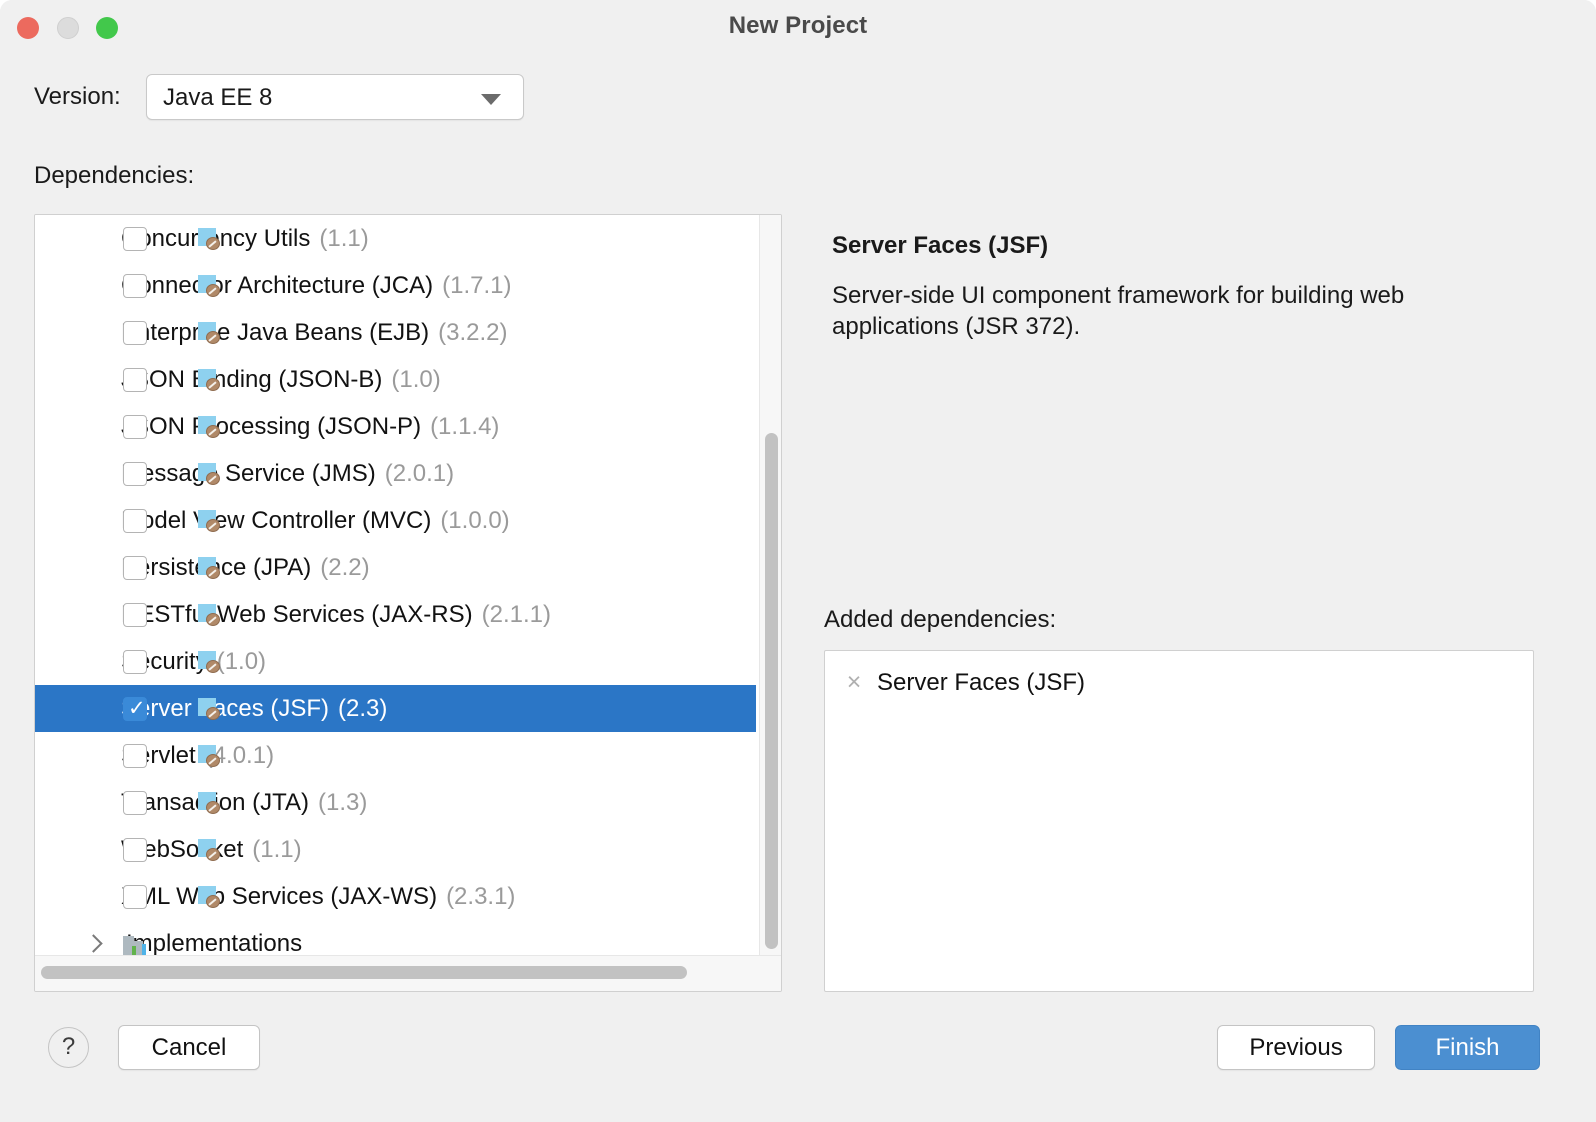 The width and height of the screenshot is (1596, 1122). I want to click on table-row: ✓XML Web Services (JAX-WS) (2.3.1), so click(395, 896).